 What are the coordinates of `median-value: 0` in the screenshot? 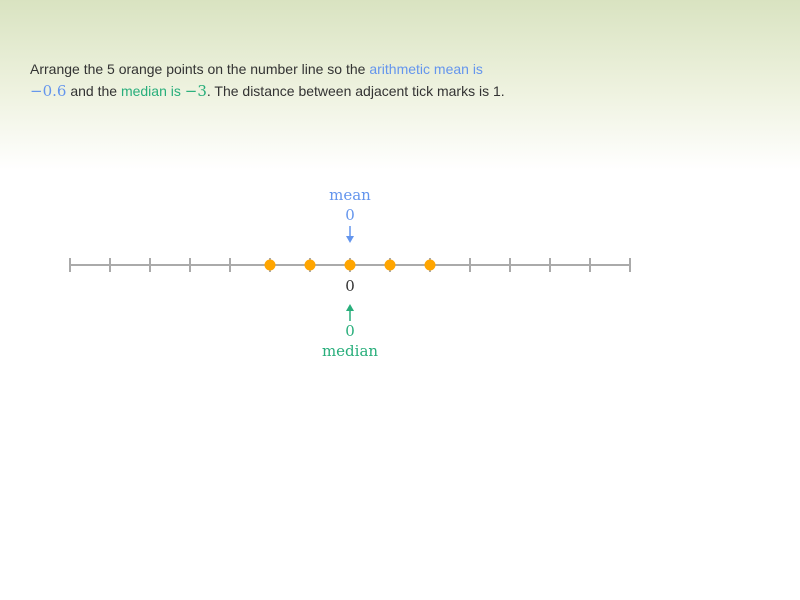 It's located at (350, 331).